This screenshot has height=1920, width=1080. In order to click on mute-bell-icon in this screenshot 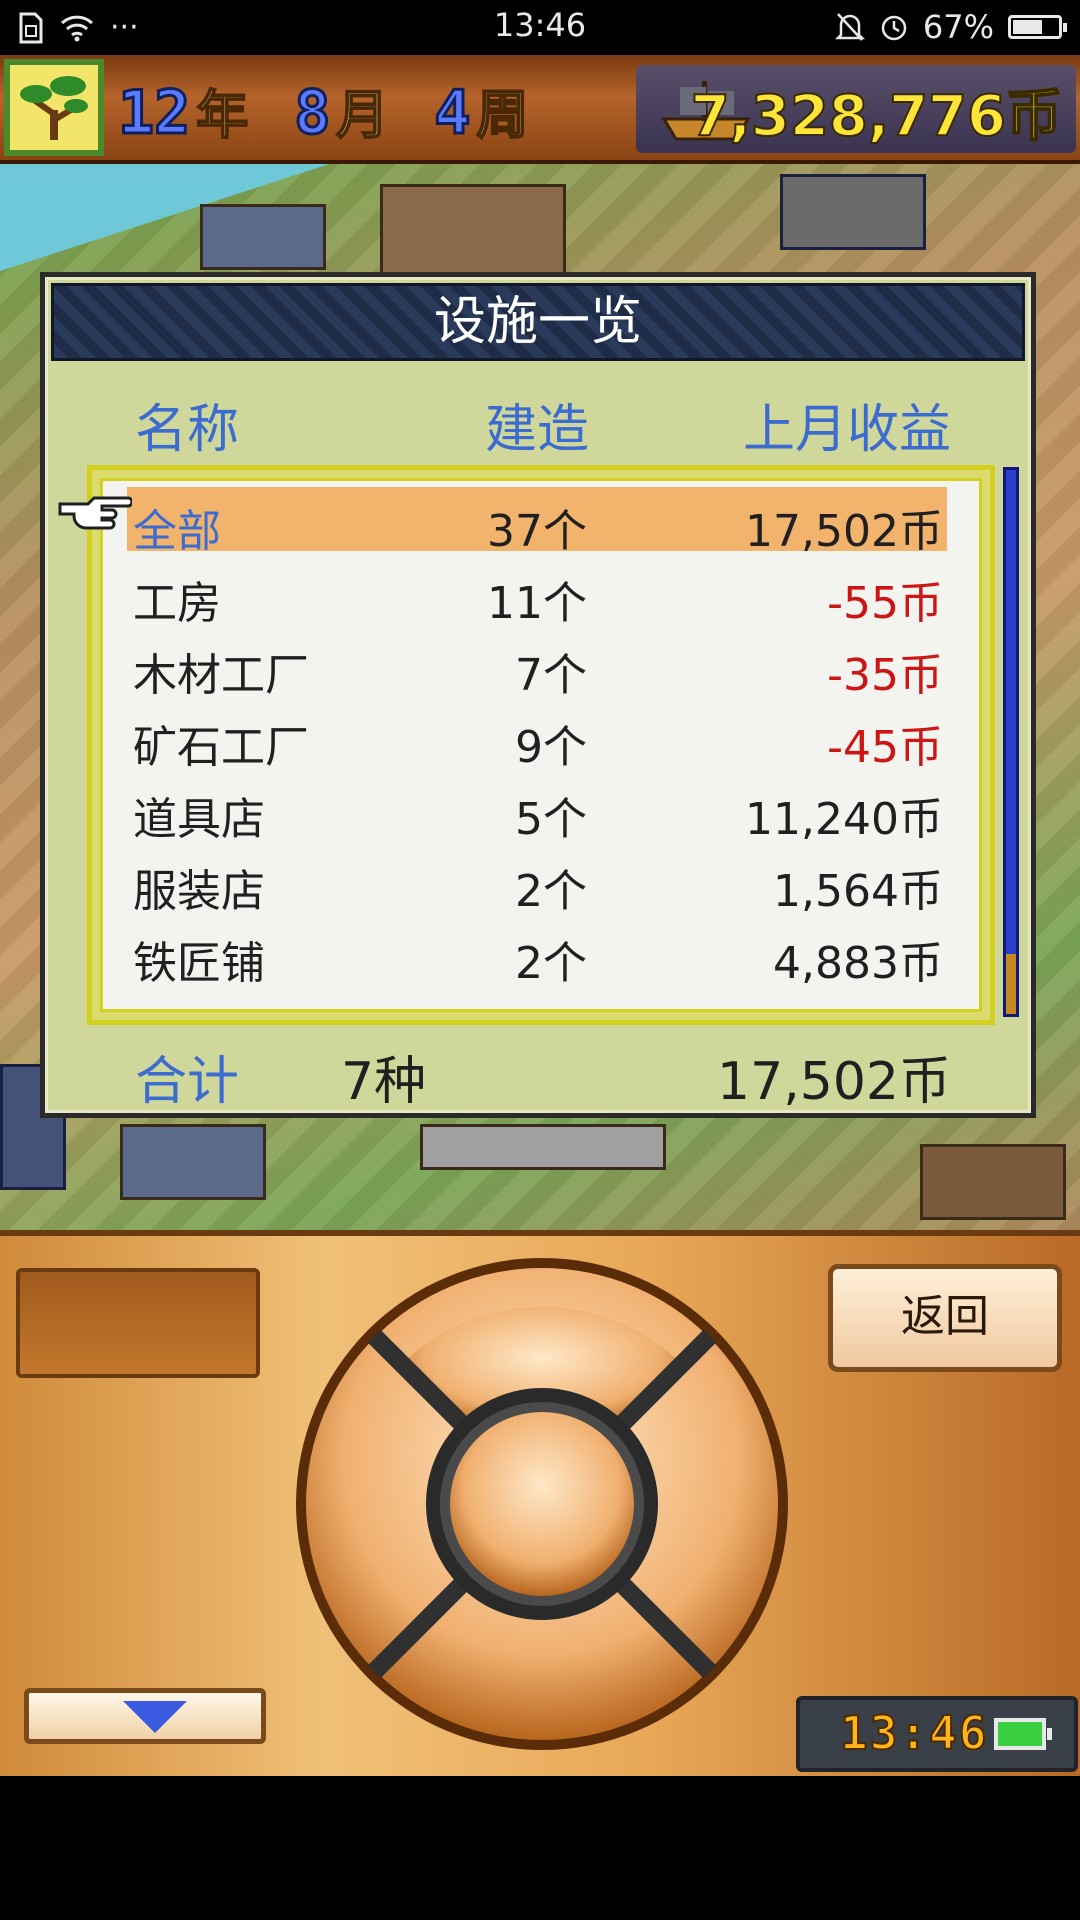, I will do `click(849, 27)`.